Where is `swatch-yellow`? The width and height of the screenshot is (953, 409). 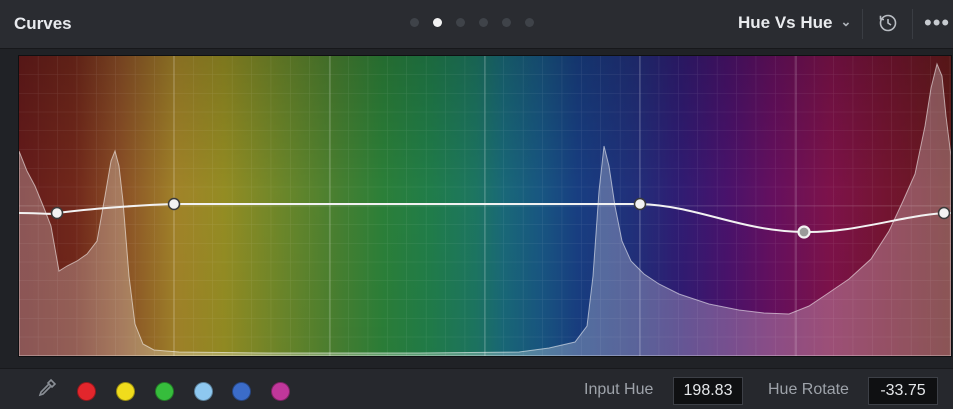 swatch-yellow is located at coordinates (125, 391).